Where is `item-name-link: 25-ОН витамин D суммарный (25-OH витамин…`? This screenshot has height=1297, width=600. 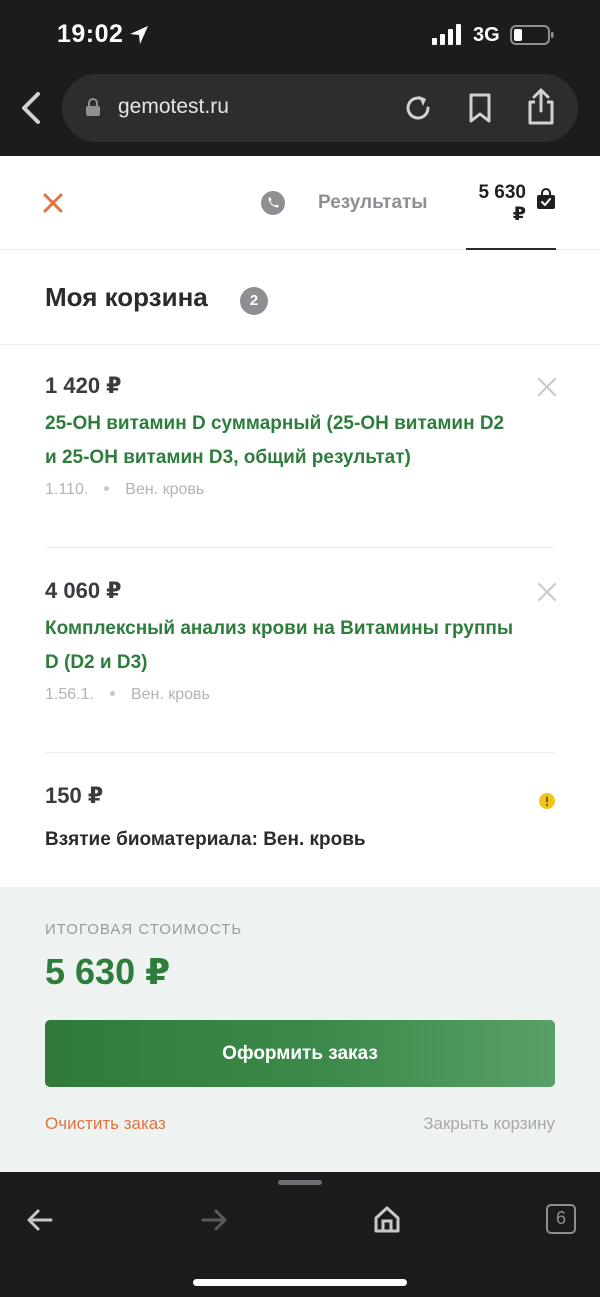 item-name-link: 25-ОН витамин D суммарный (25-OH витамин… is located at coordinates (280, 441).